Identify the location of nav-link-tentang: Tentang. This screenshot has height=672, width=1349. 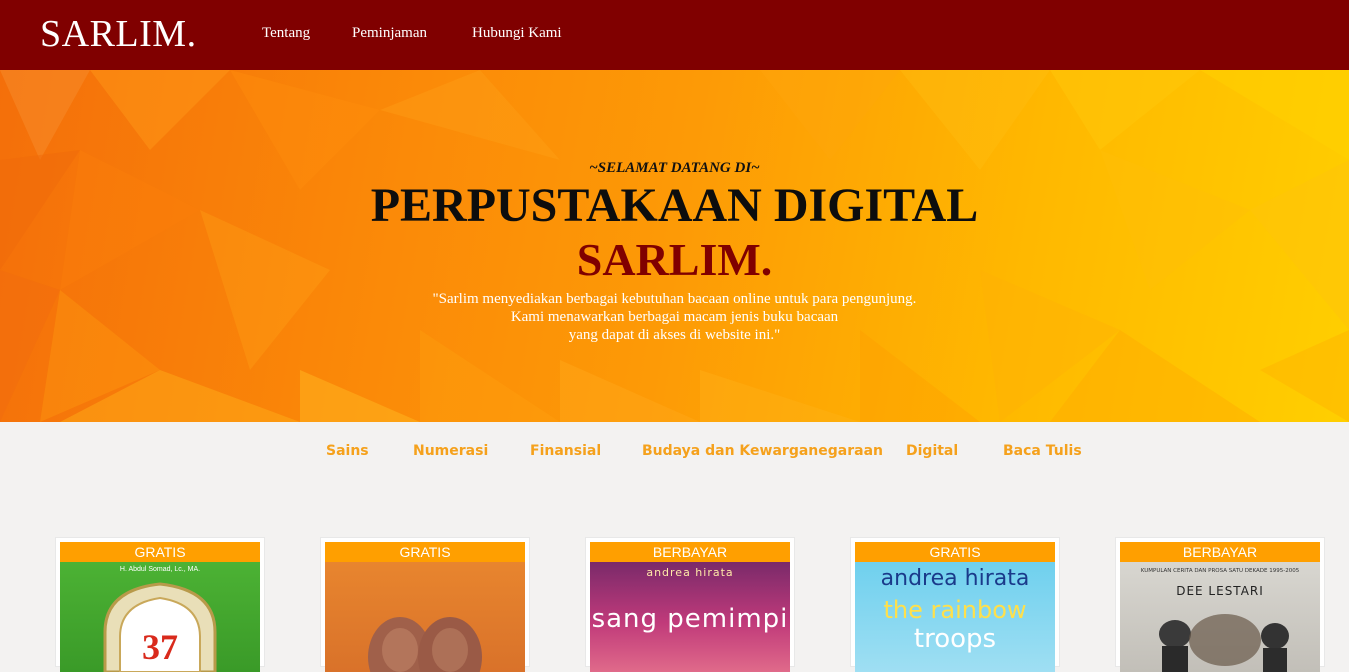
(286, 33).